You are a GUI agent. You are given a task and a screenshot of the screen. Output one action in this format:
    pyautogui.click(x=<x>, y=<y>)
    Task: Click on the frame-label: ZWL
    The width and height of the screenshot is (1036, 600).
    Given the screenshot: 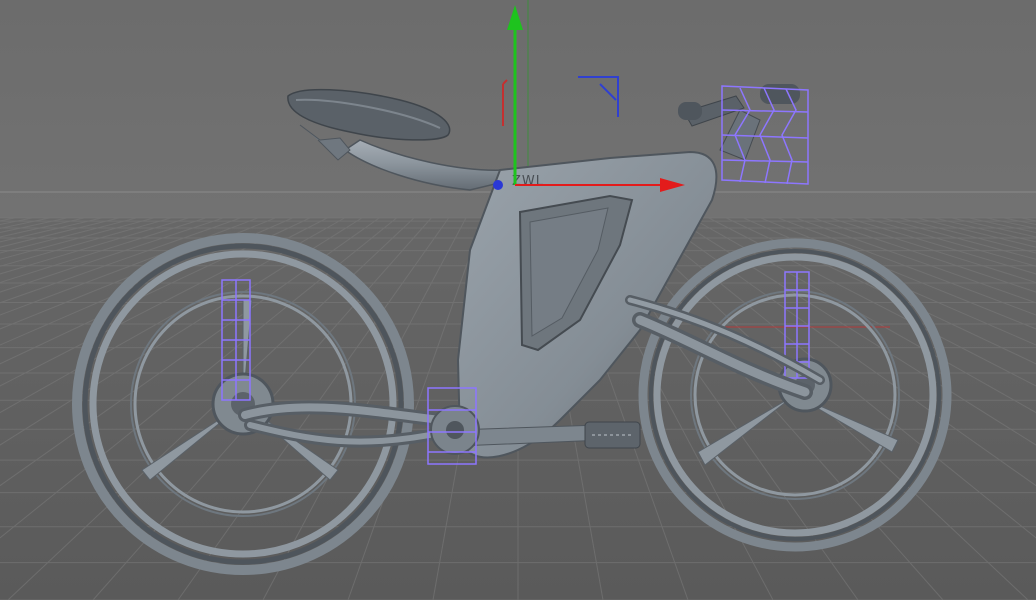 What is the action you would take?
    pyautogui.click(x=528, y=181)
    